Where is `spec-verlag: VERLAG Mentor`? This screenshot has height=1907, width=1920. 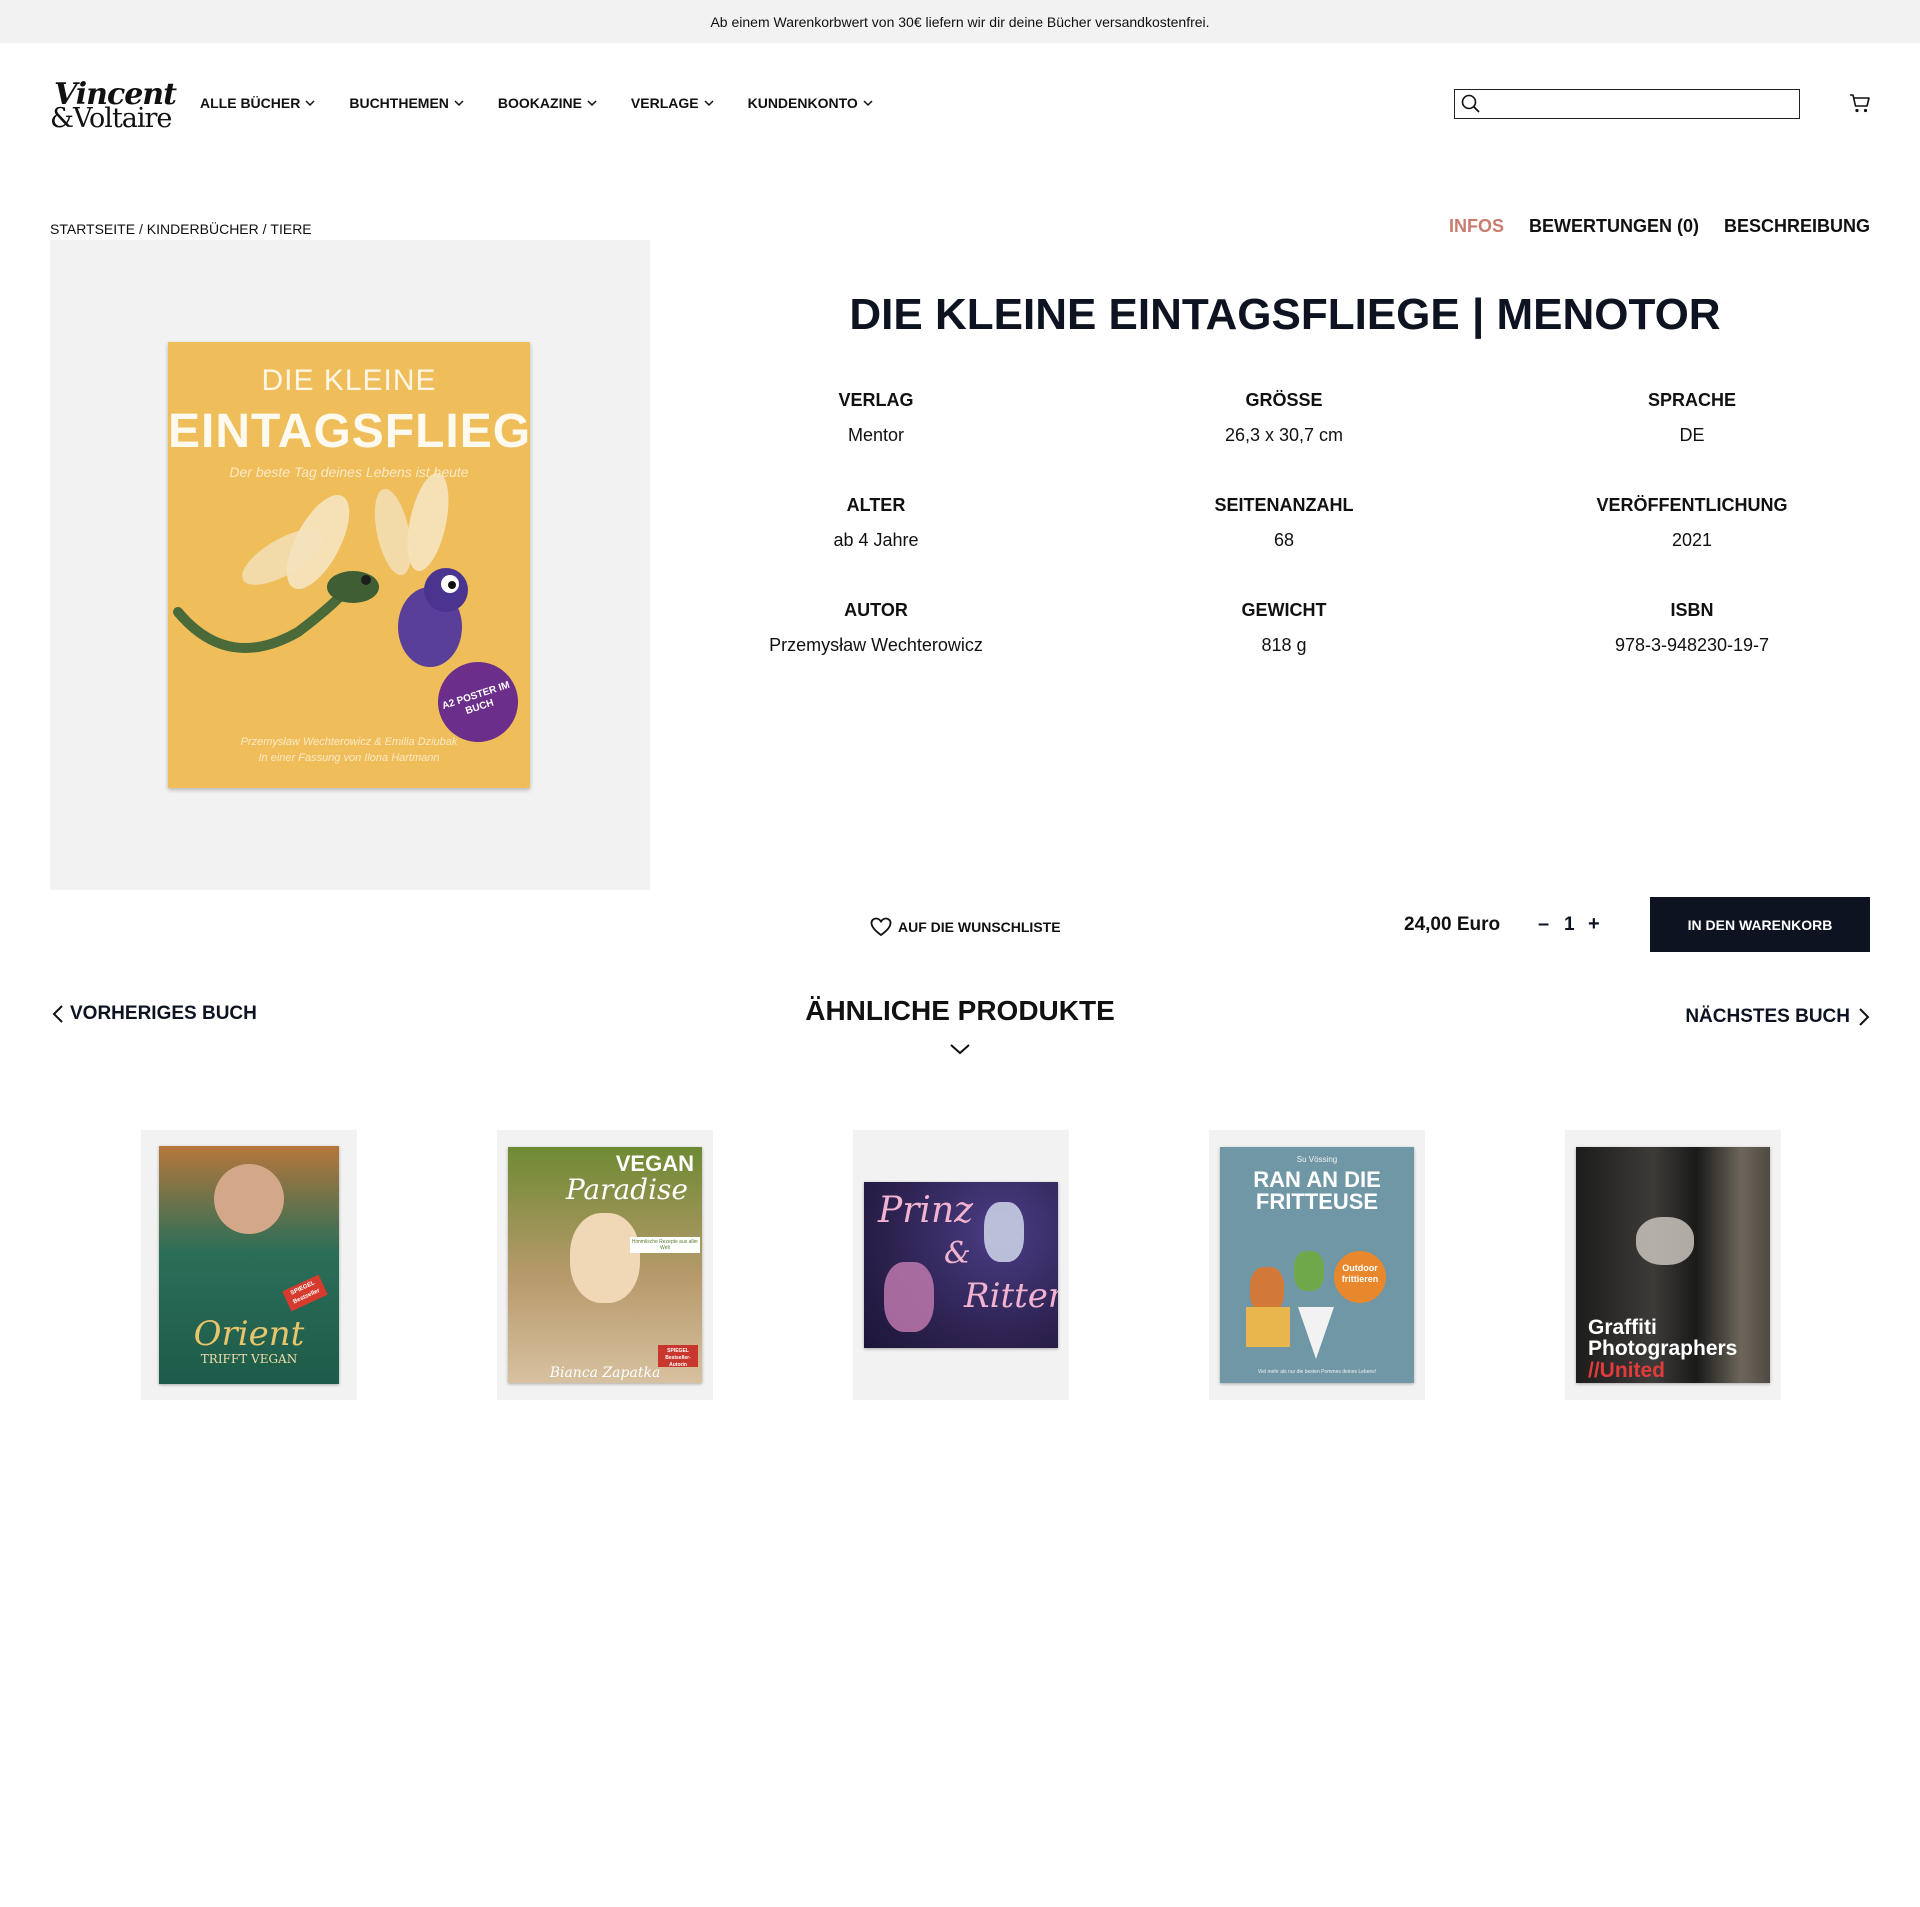
spec-verlag: VERLAG Mentor is located at coordinates (876, 418).